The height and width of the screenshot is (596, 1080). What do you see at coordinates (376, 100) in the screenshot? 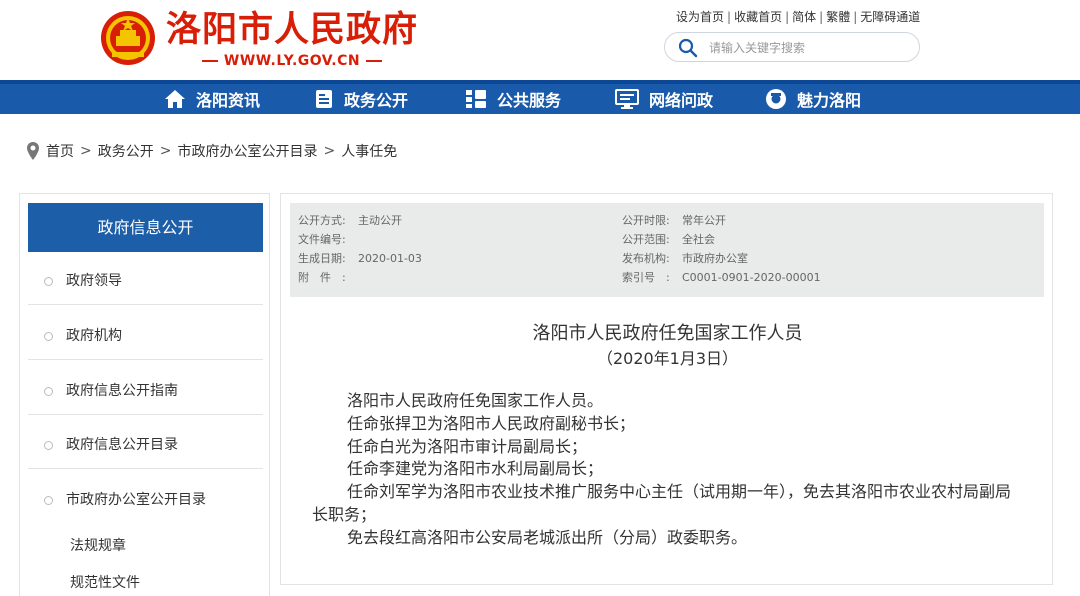
I see `nav-item-label: 政务公开` at bounding box center [376, 100].